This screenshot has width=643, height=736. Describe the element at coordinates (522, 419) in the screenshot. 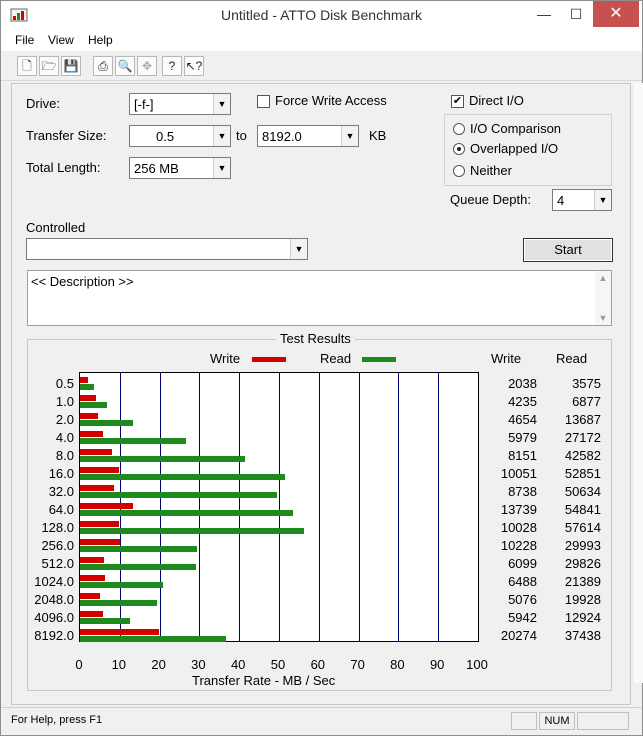

I see `write-value-cell: 4654` at that location.